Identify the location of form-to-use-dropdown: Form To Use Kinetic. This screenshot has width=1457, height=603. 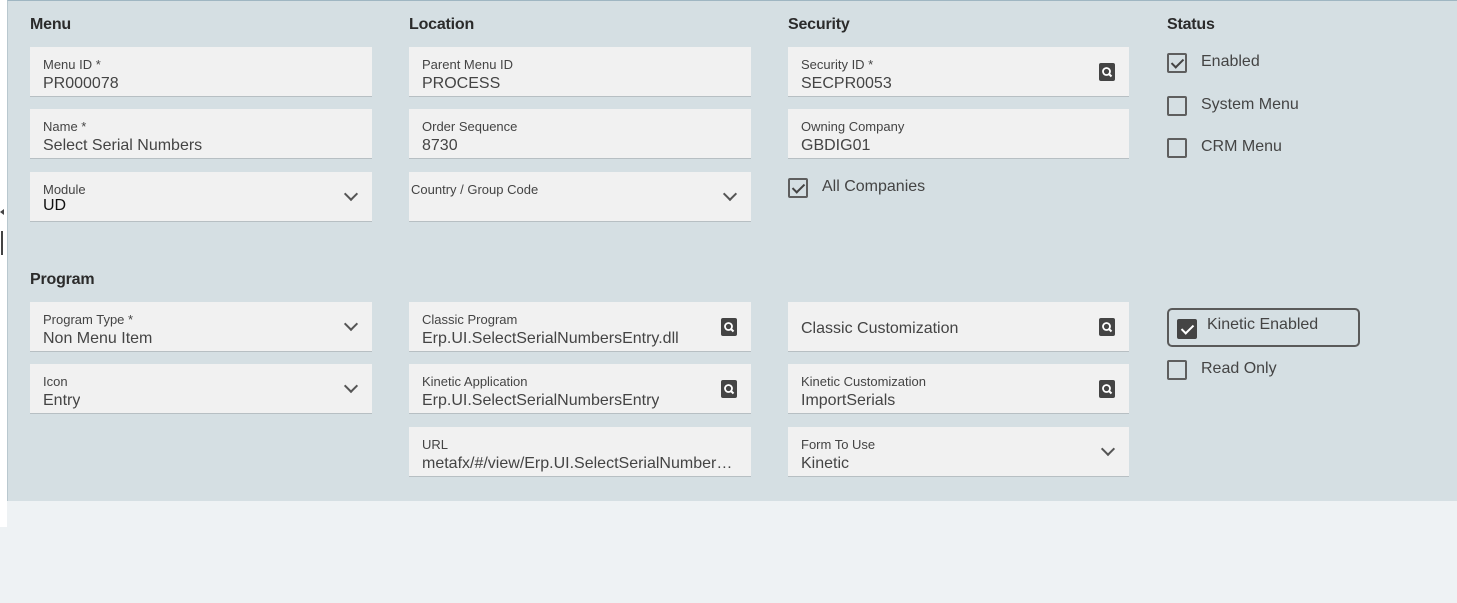
(958, 452).